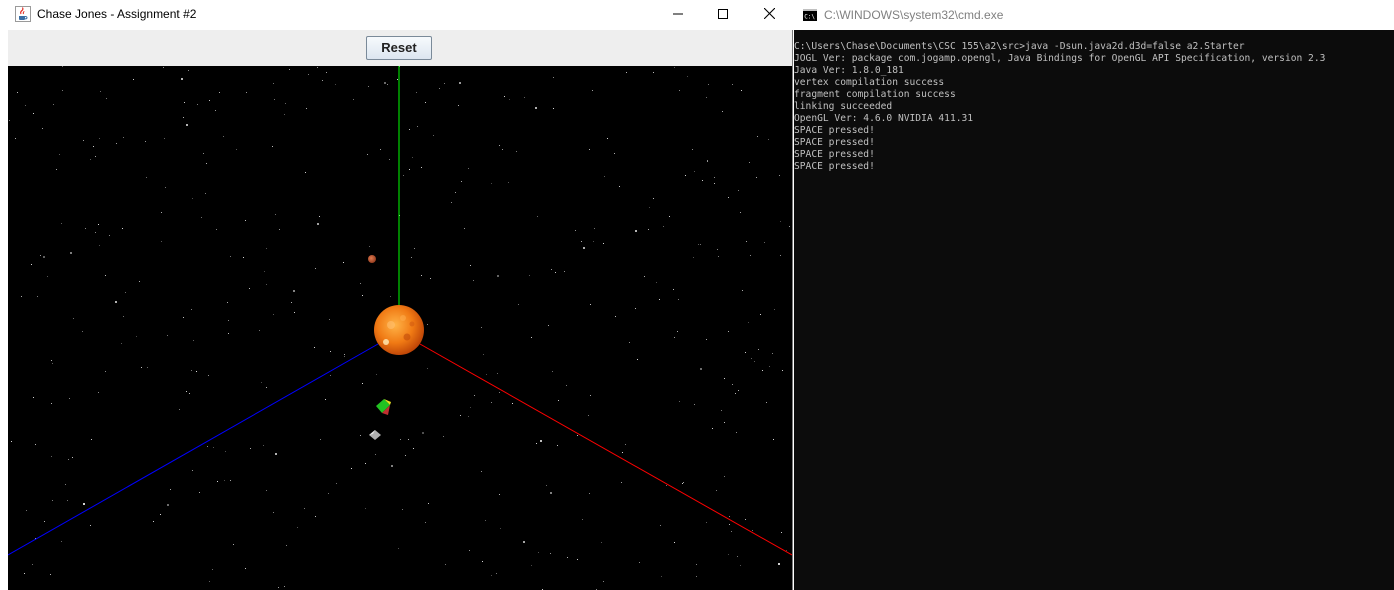 The height and width of the screenshot is (590, 1394). Describe the element at coordinates (869, 82) in the screenshot. I see `console-line: vertex compilation success` at that location.